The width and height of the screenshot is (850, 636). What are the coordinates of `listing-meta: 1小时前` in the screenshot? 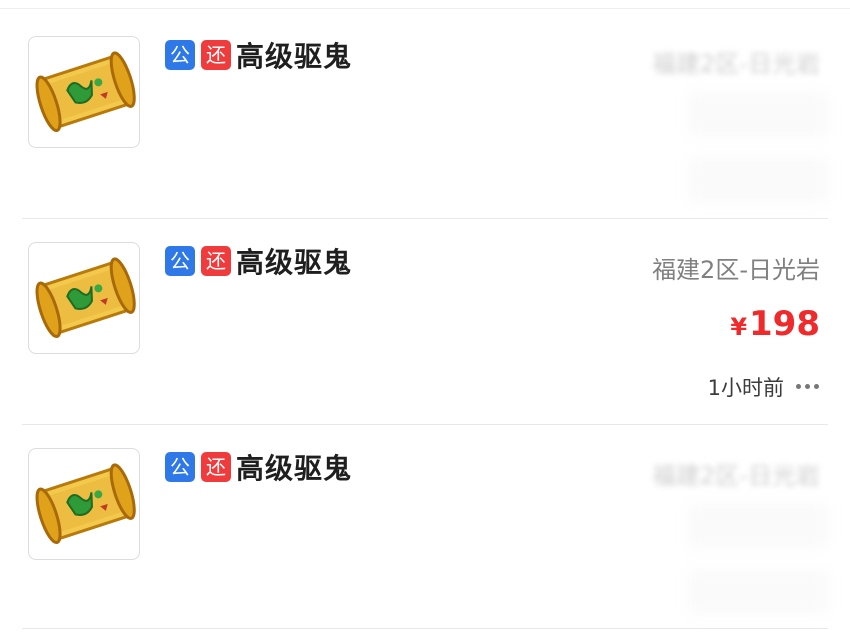 It's located at (764, 387).